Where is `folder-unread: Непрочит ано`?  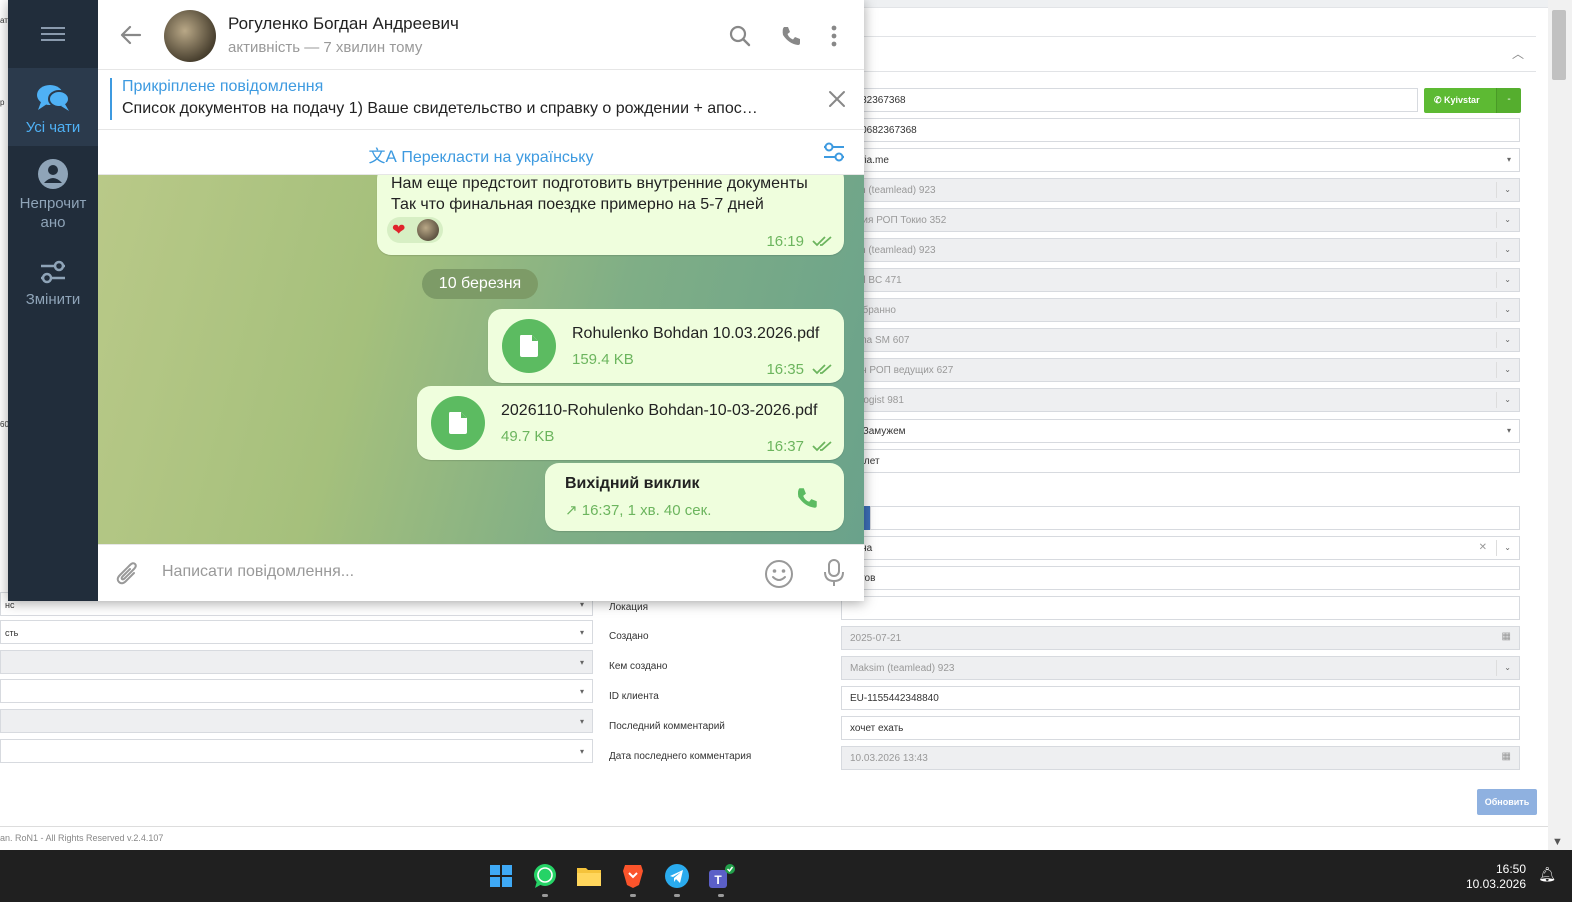
folder-unread: Непрочит ано is located at coordinates (53, 200).